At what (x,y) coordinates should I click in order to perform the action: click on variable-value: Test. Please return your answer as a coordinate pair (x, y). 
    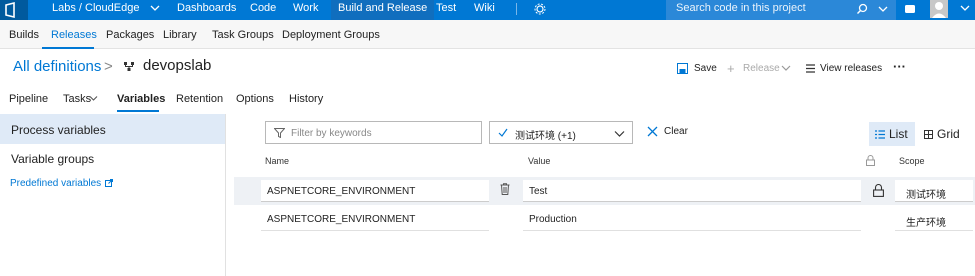
    Looking at the image, I should click on (538, 191).